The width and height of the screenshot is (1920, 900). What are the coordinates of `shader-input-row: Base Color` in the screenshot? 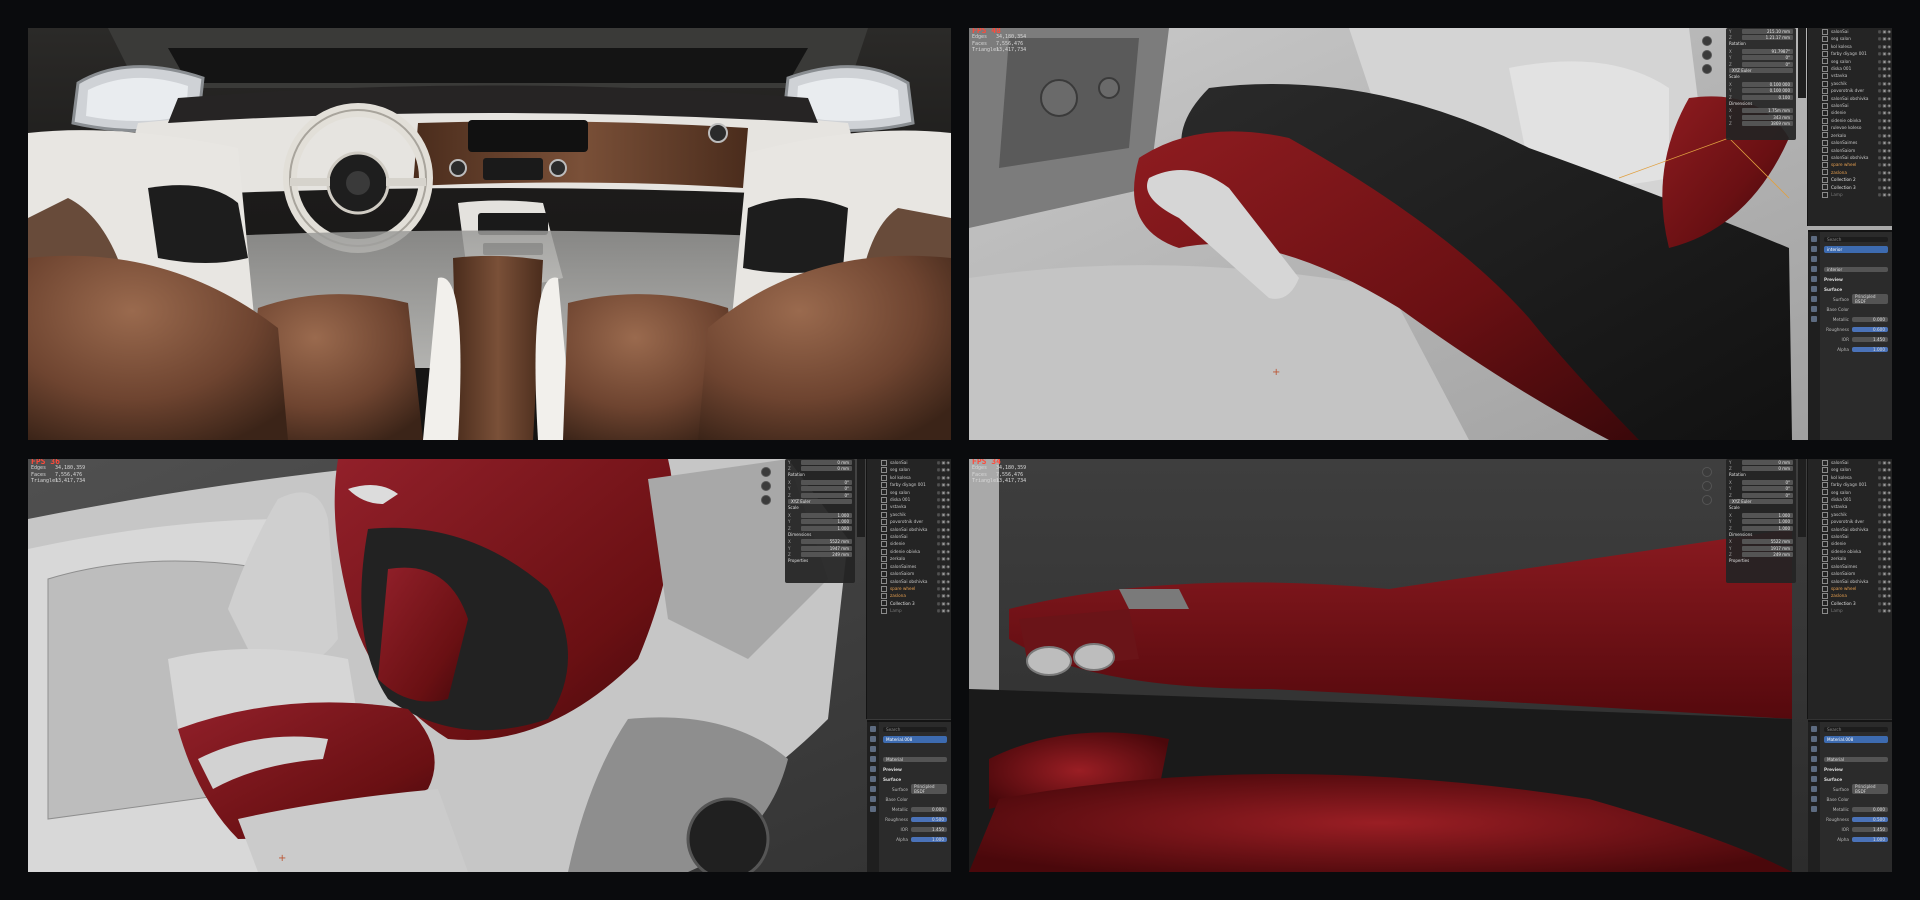 It's located at (1856, 309).